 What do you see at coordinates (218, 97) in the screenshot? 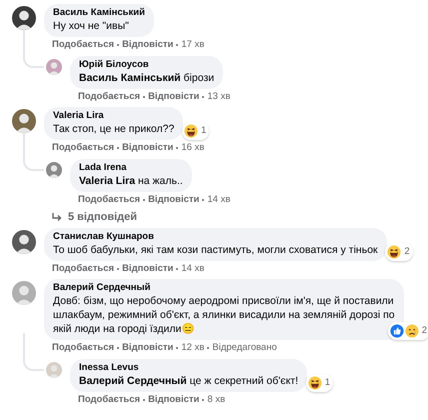
I see `comment-time: 13 хв` at bounding box center [218, 97].